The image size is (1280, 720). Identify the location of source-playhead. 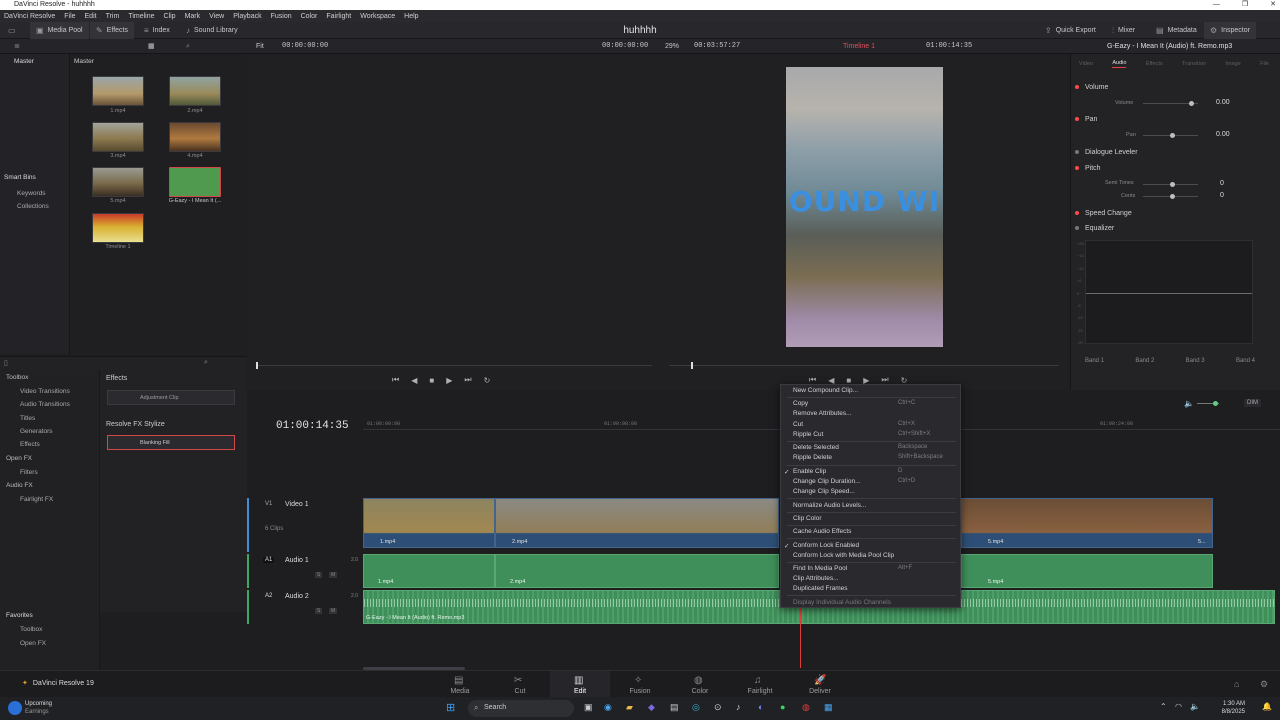
(257, 365).